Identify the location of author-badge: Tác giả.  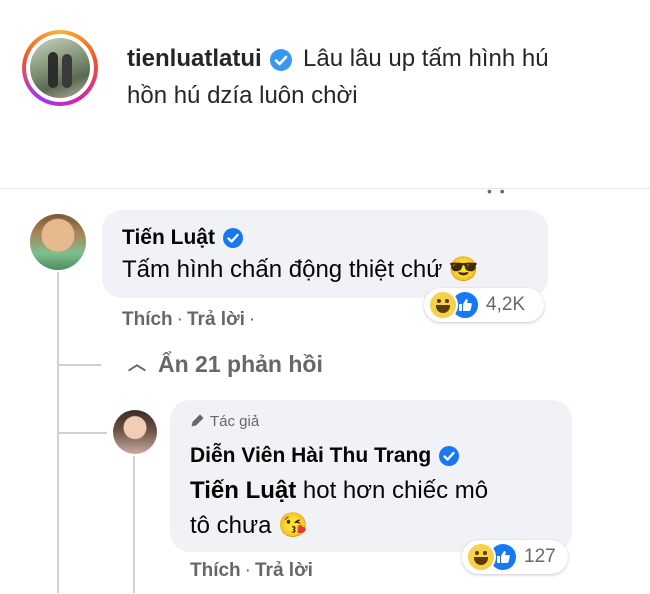
(224, 421).